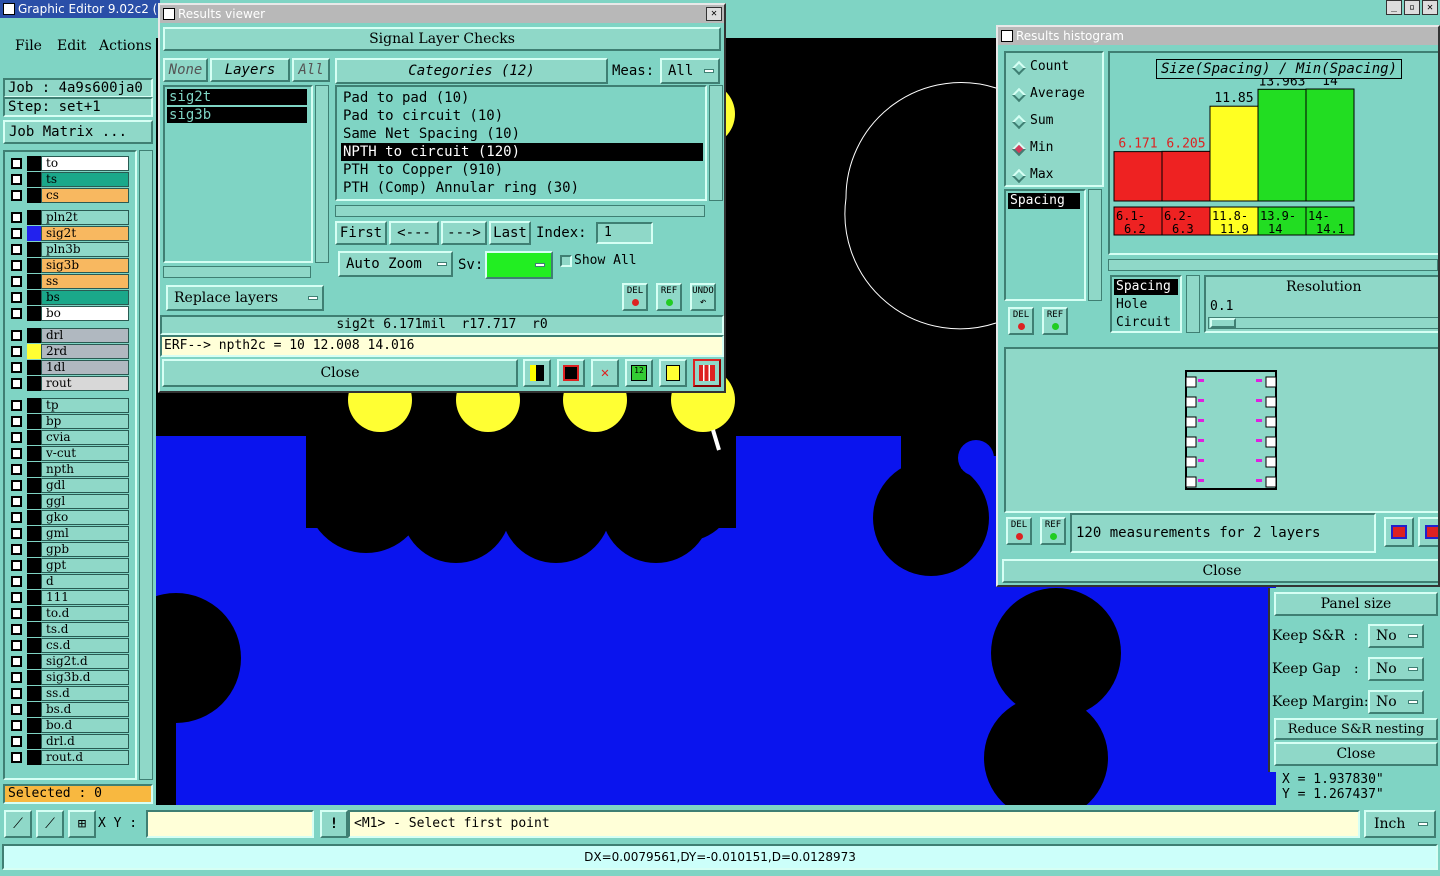 The height and width of the screenshot is (876, 1440). I want to click on maximize-icon: ▫, so click(1412, 7).